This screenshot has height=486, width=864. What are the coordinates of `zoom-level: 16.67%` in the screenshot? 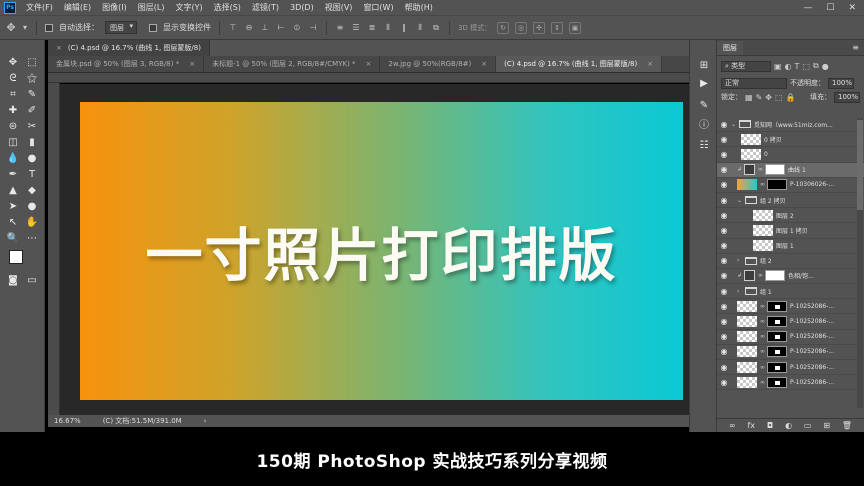 It's located at (67, 421).